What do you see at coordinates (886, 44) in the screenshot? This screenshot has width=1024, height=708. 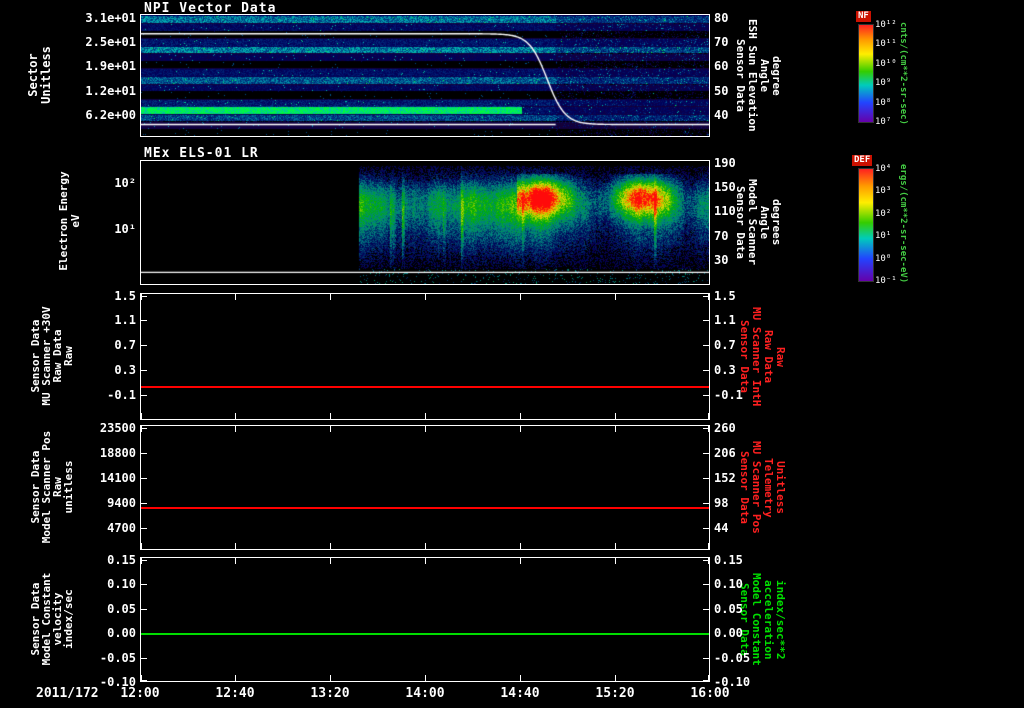 I see `colorbar-tick-label: 10¹¹` at bounding box center [886, 44].